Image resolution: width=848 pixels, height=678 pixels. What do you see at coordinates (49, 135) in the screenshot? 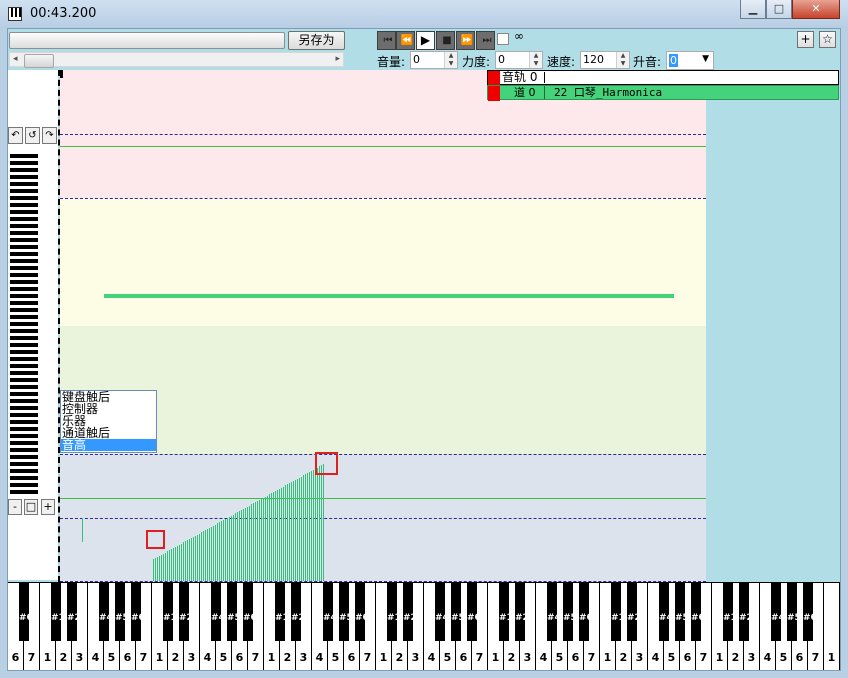
I see `redo-button: ↷` at bounding box center [49, 135].